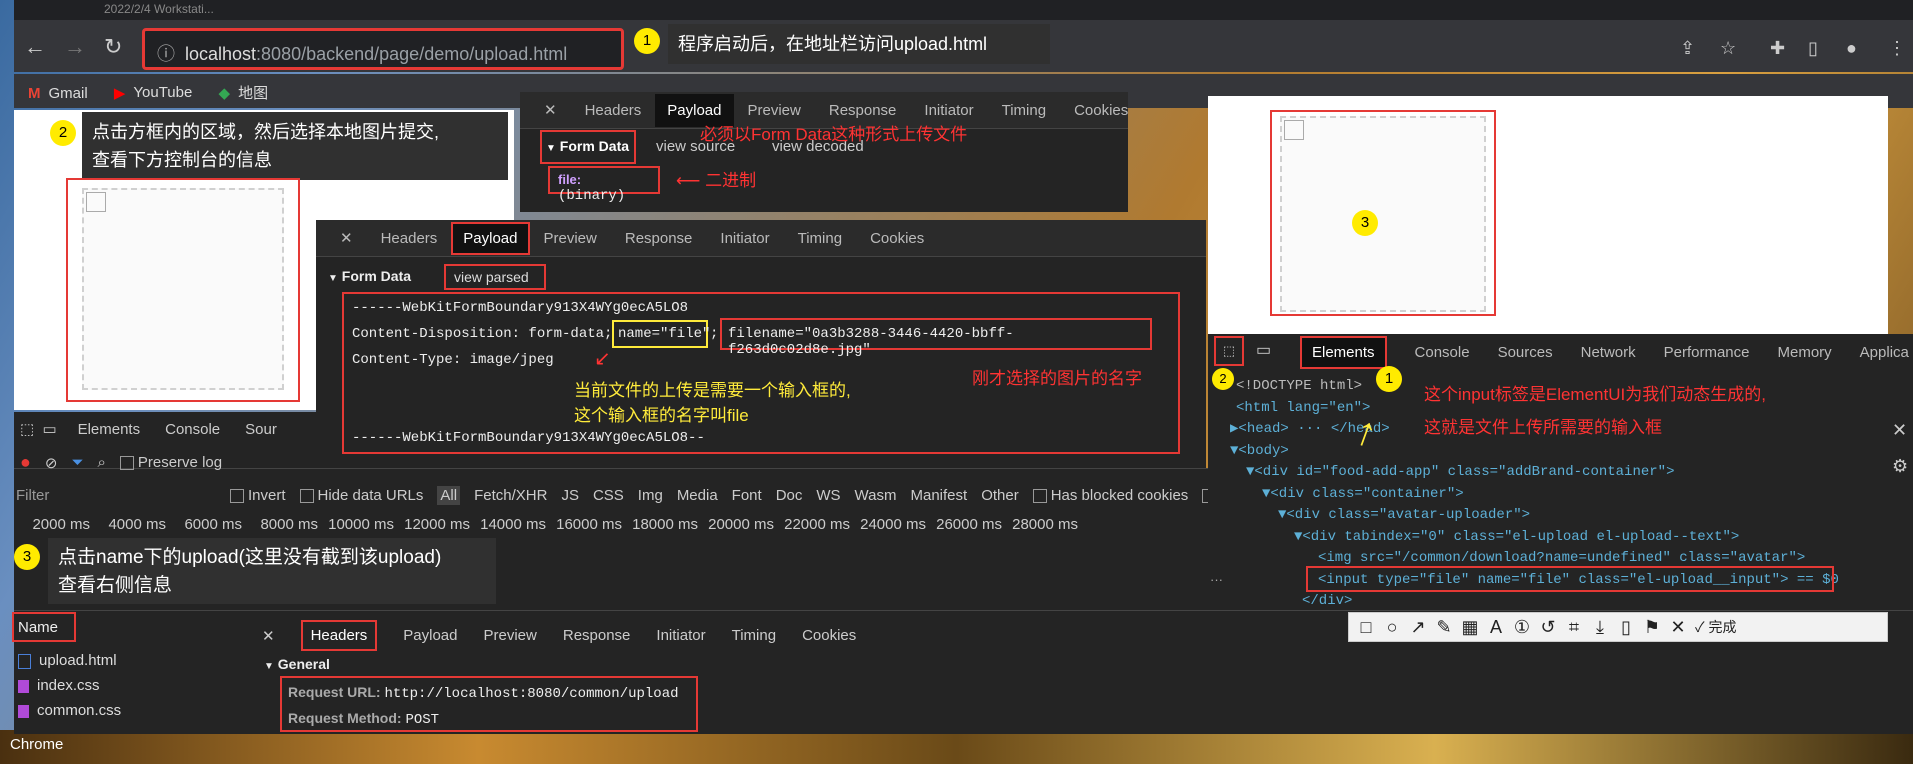  I want to click on dom-line: ▼<body>, so click(1534, 452).